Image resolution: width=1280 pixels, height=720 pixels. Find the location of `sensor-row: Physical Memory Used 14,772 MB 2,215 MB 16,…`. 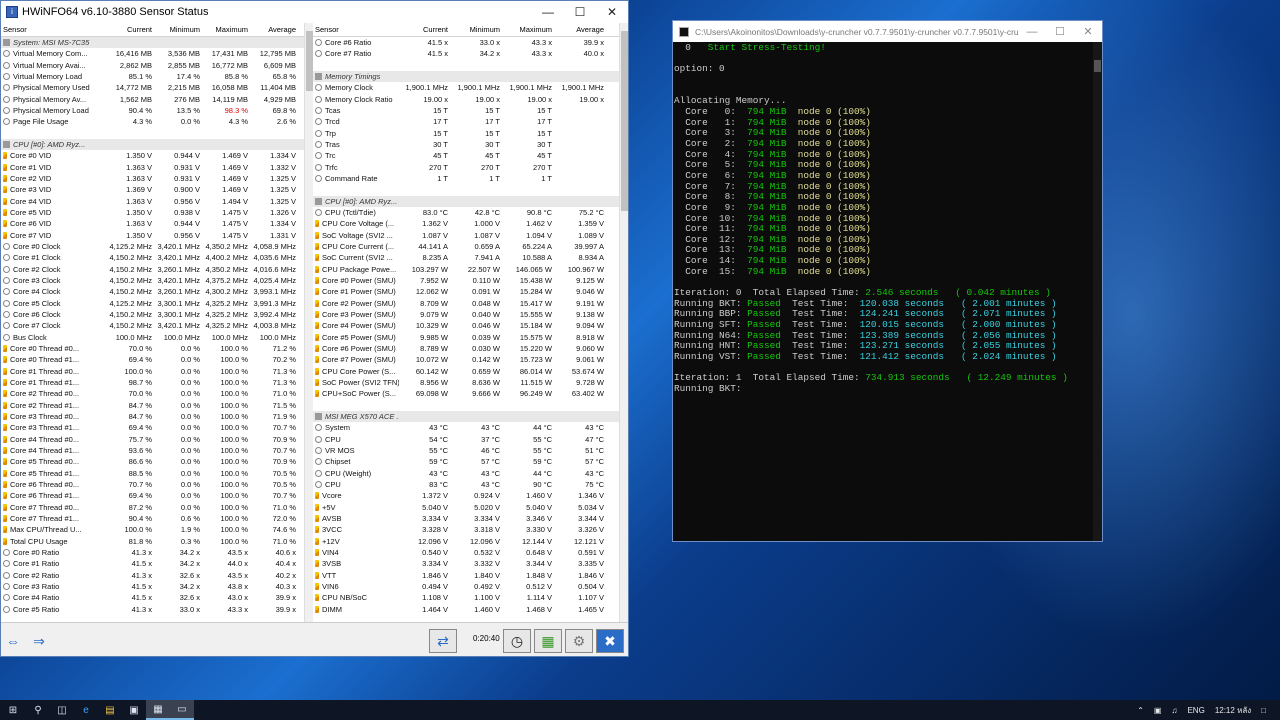

sensor-row: Physical Memory Used 14,772 MB 2,215 MB 16,… is located at coordinates (155, 87).